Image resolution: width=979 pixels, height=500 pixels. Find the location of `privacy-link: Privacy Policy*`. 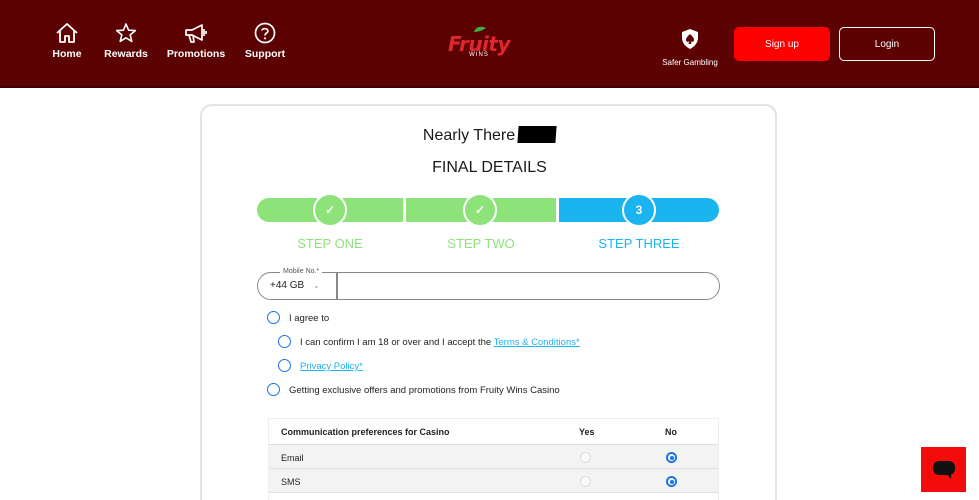

privacy-link: Privacy Policy* is located at coordinates (331, 366).